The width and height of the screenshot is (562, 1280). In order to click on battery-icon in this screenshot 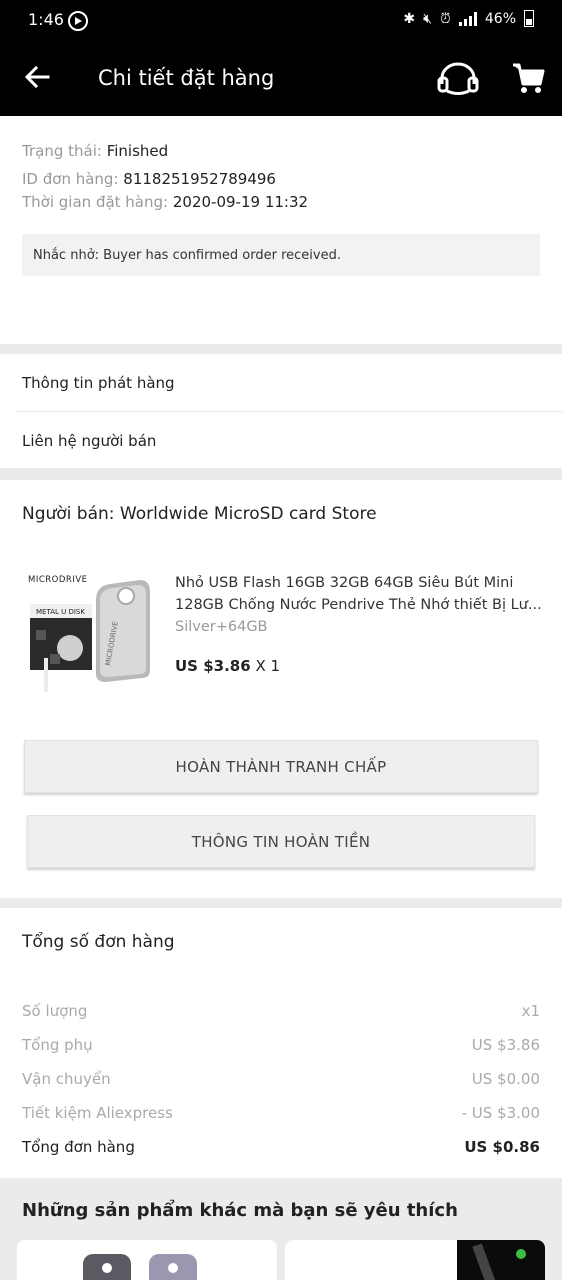, I will do `click(529, 18)`.